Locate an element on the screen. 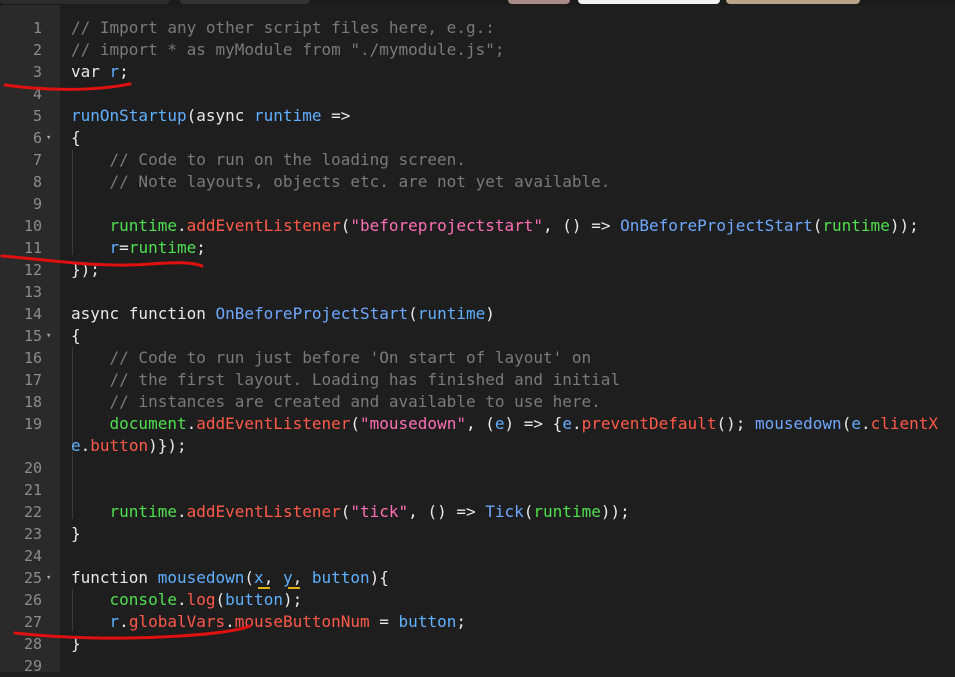 This screenshot has width=955, height=677. line-number: 2 is located at coordinates (37, 50).